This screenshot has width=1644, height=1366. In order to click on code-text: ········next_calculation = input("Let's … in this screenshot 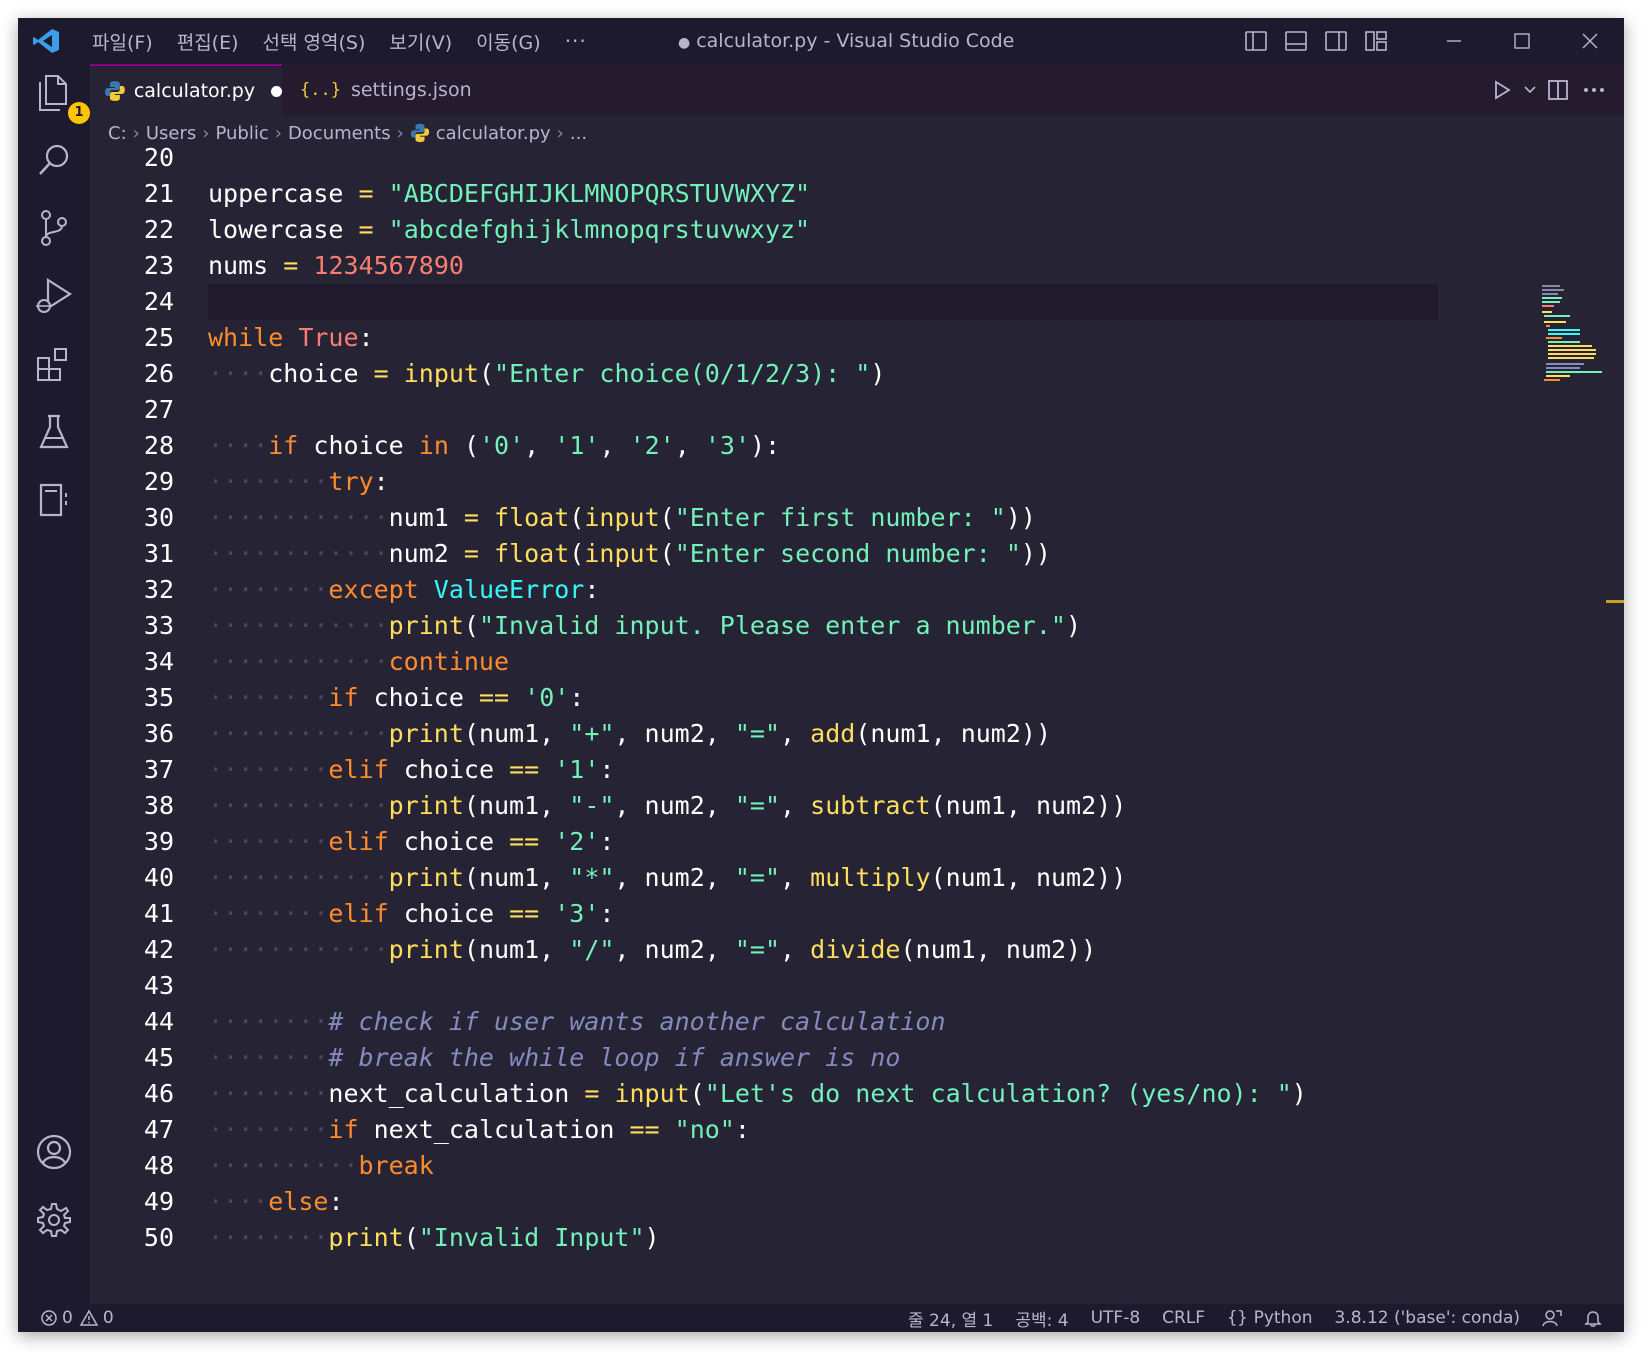, I will do `click(757, 1094)`.